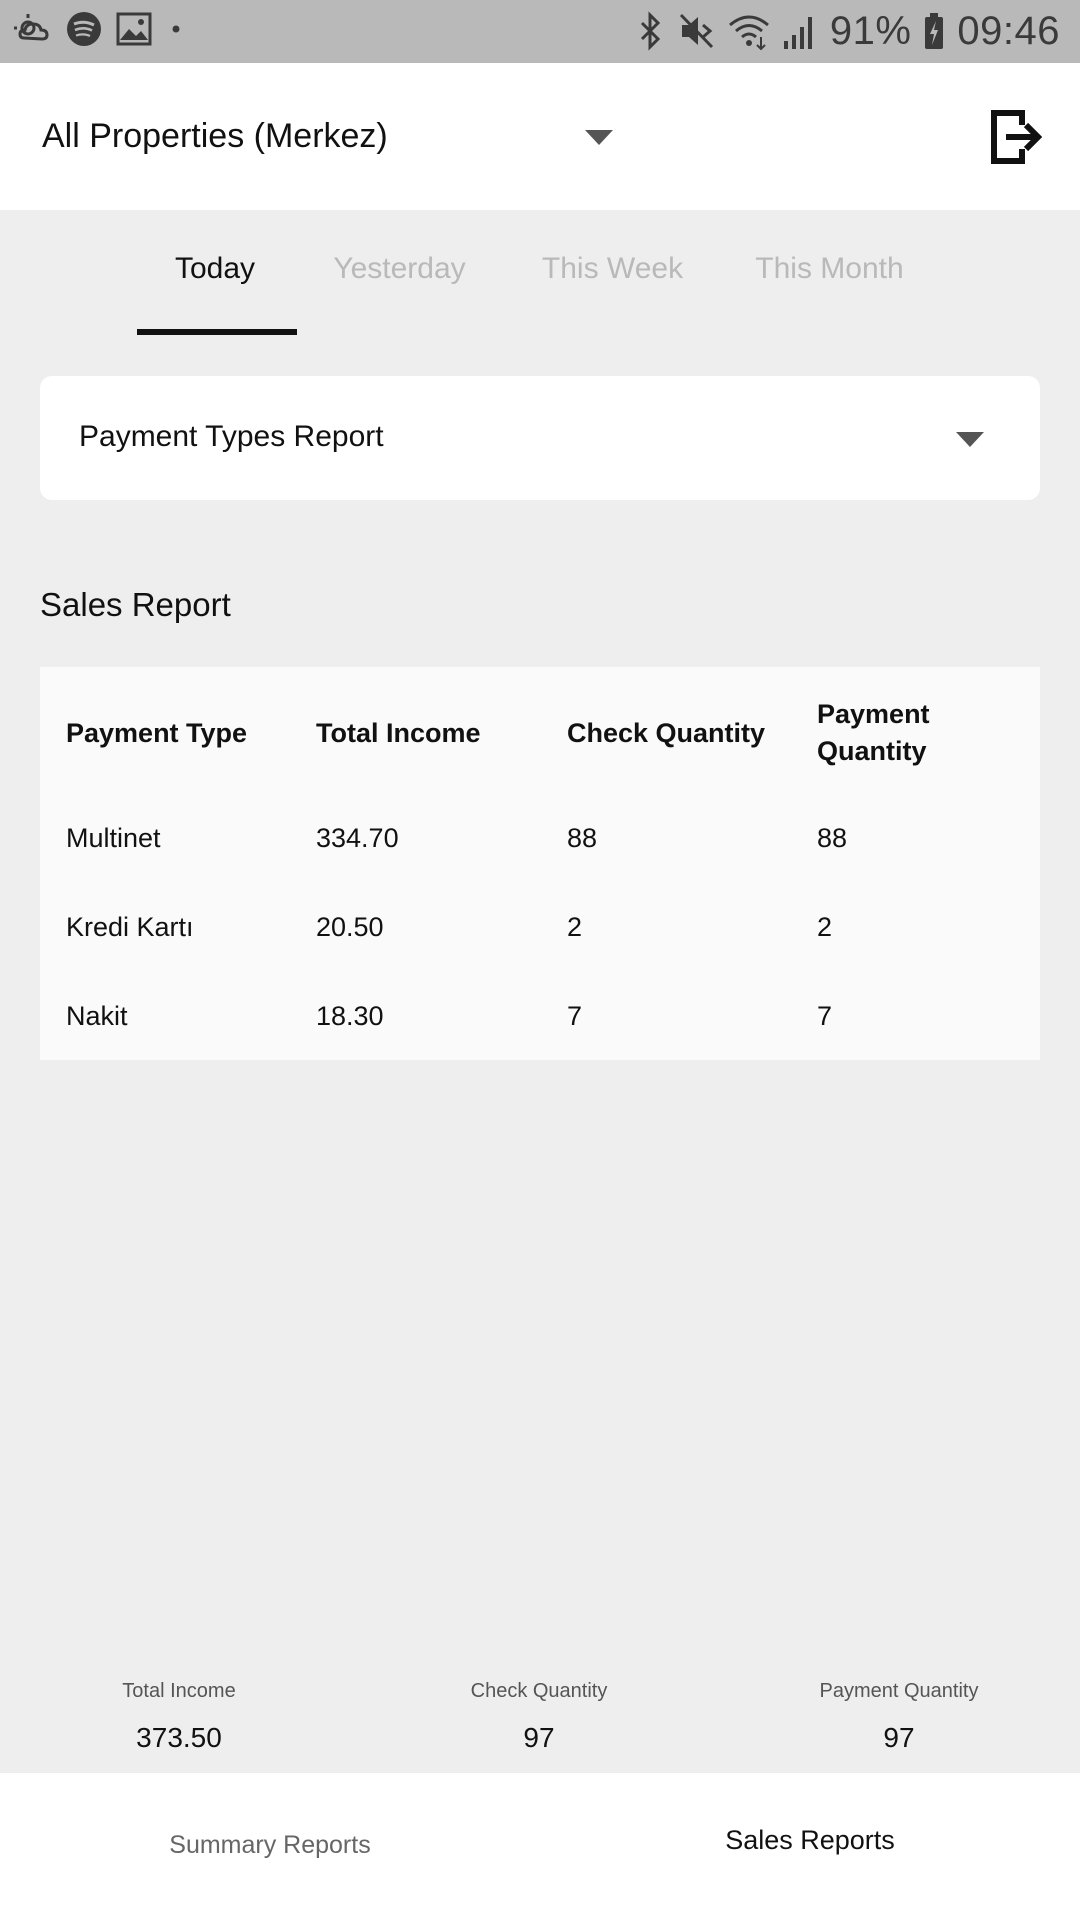  I want to click on logout-icon, so click(1016, 137).